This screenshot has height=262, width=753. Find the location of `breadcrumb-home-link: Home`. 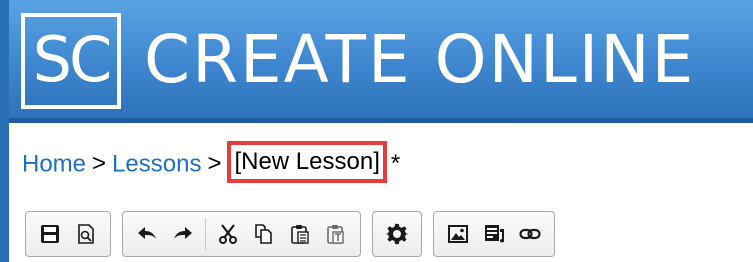

breadcrumb-home-link: Home is located at coordinates (54, 163).